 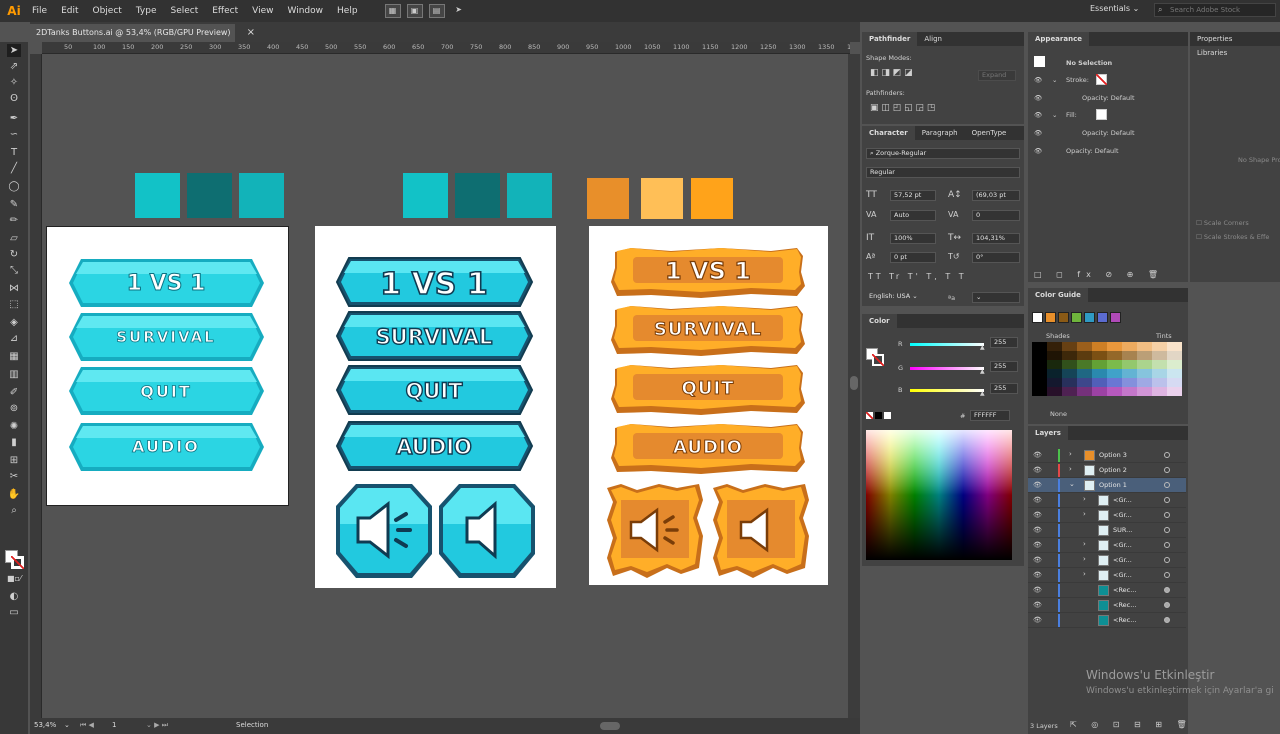 What do you see at coordinates (1076, 317) in the screenshot?
I see `harmony-swatch` at bounding box center [1076, 317].